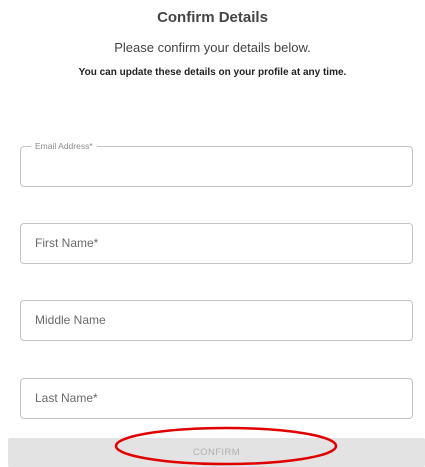  Describe the element at coordinates (212, 17) in the screenshot. I see `page-title: Confirm Details` at that location.